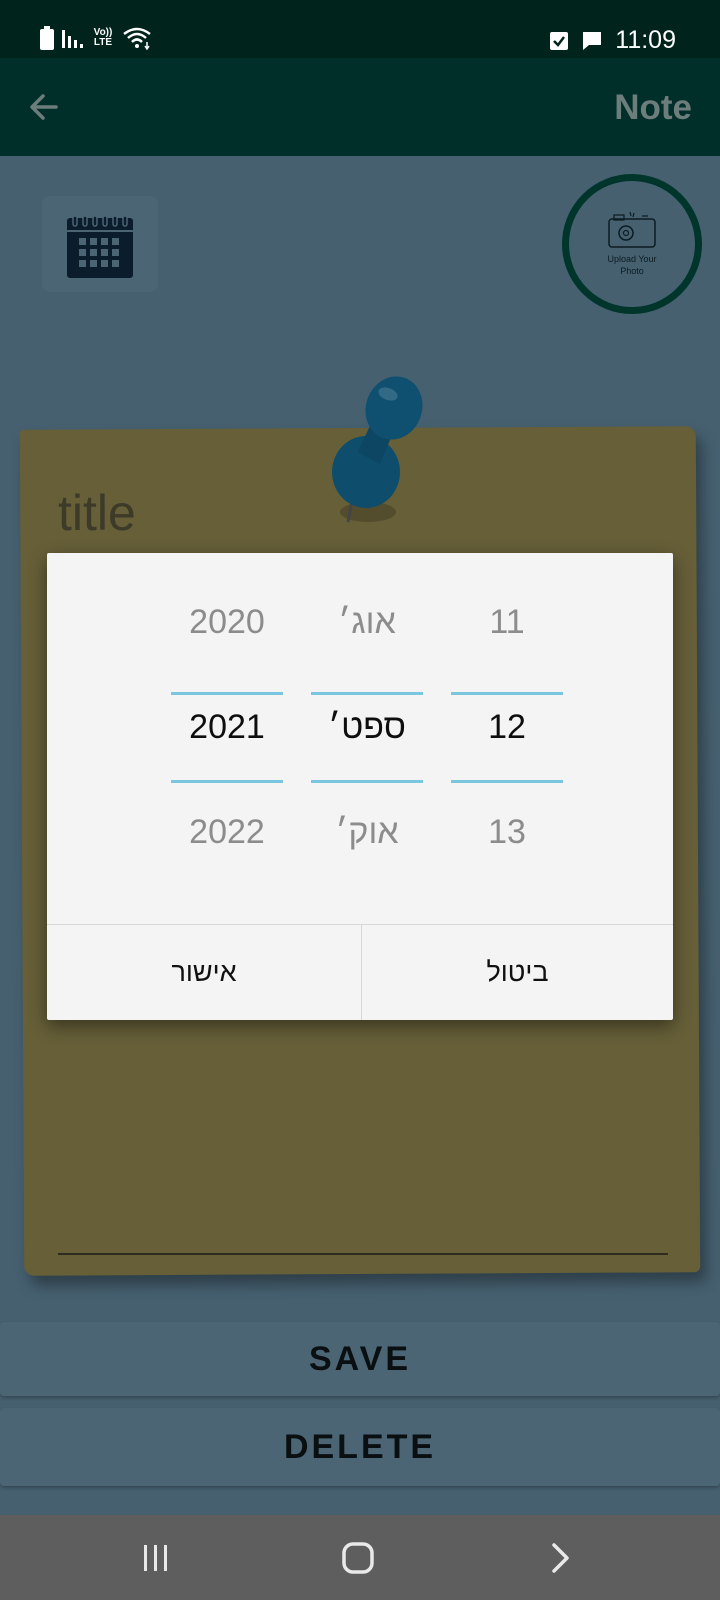 This screenshot has width=720, height=1600. I want to click on month-next: אוק׳, so click(367, 832).